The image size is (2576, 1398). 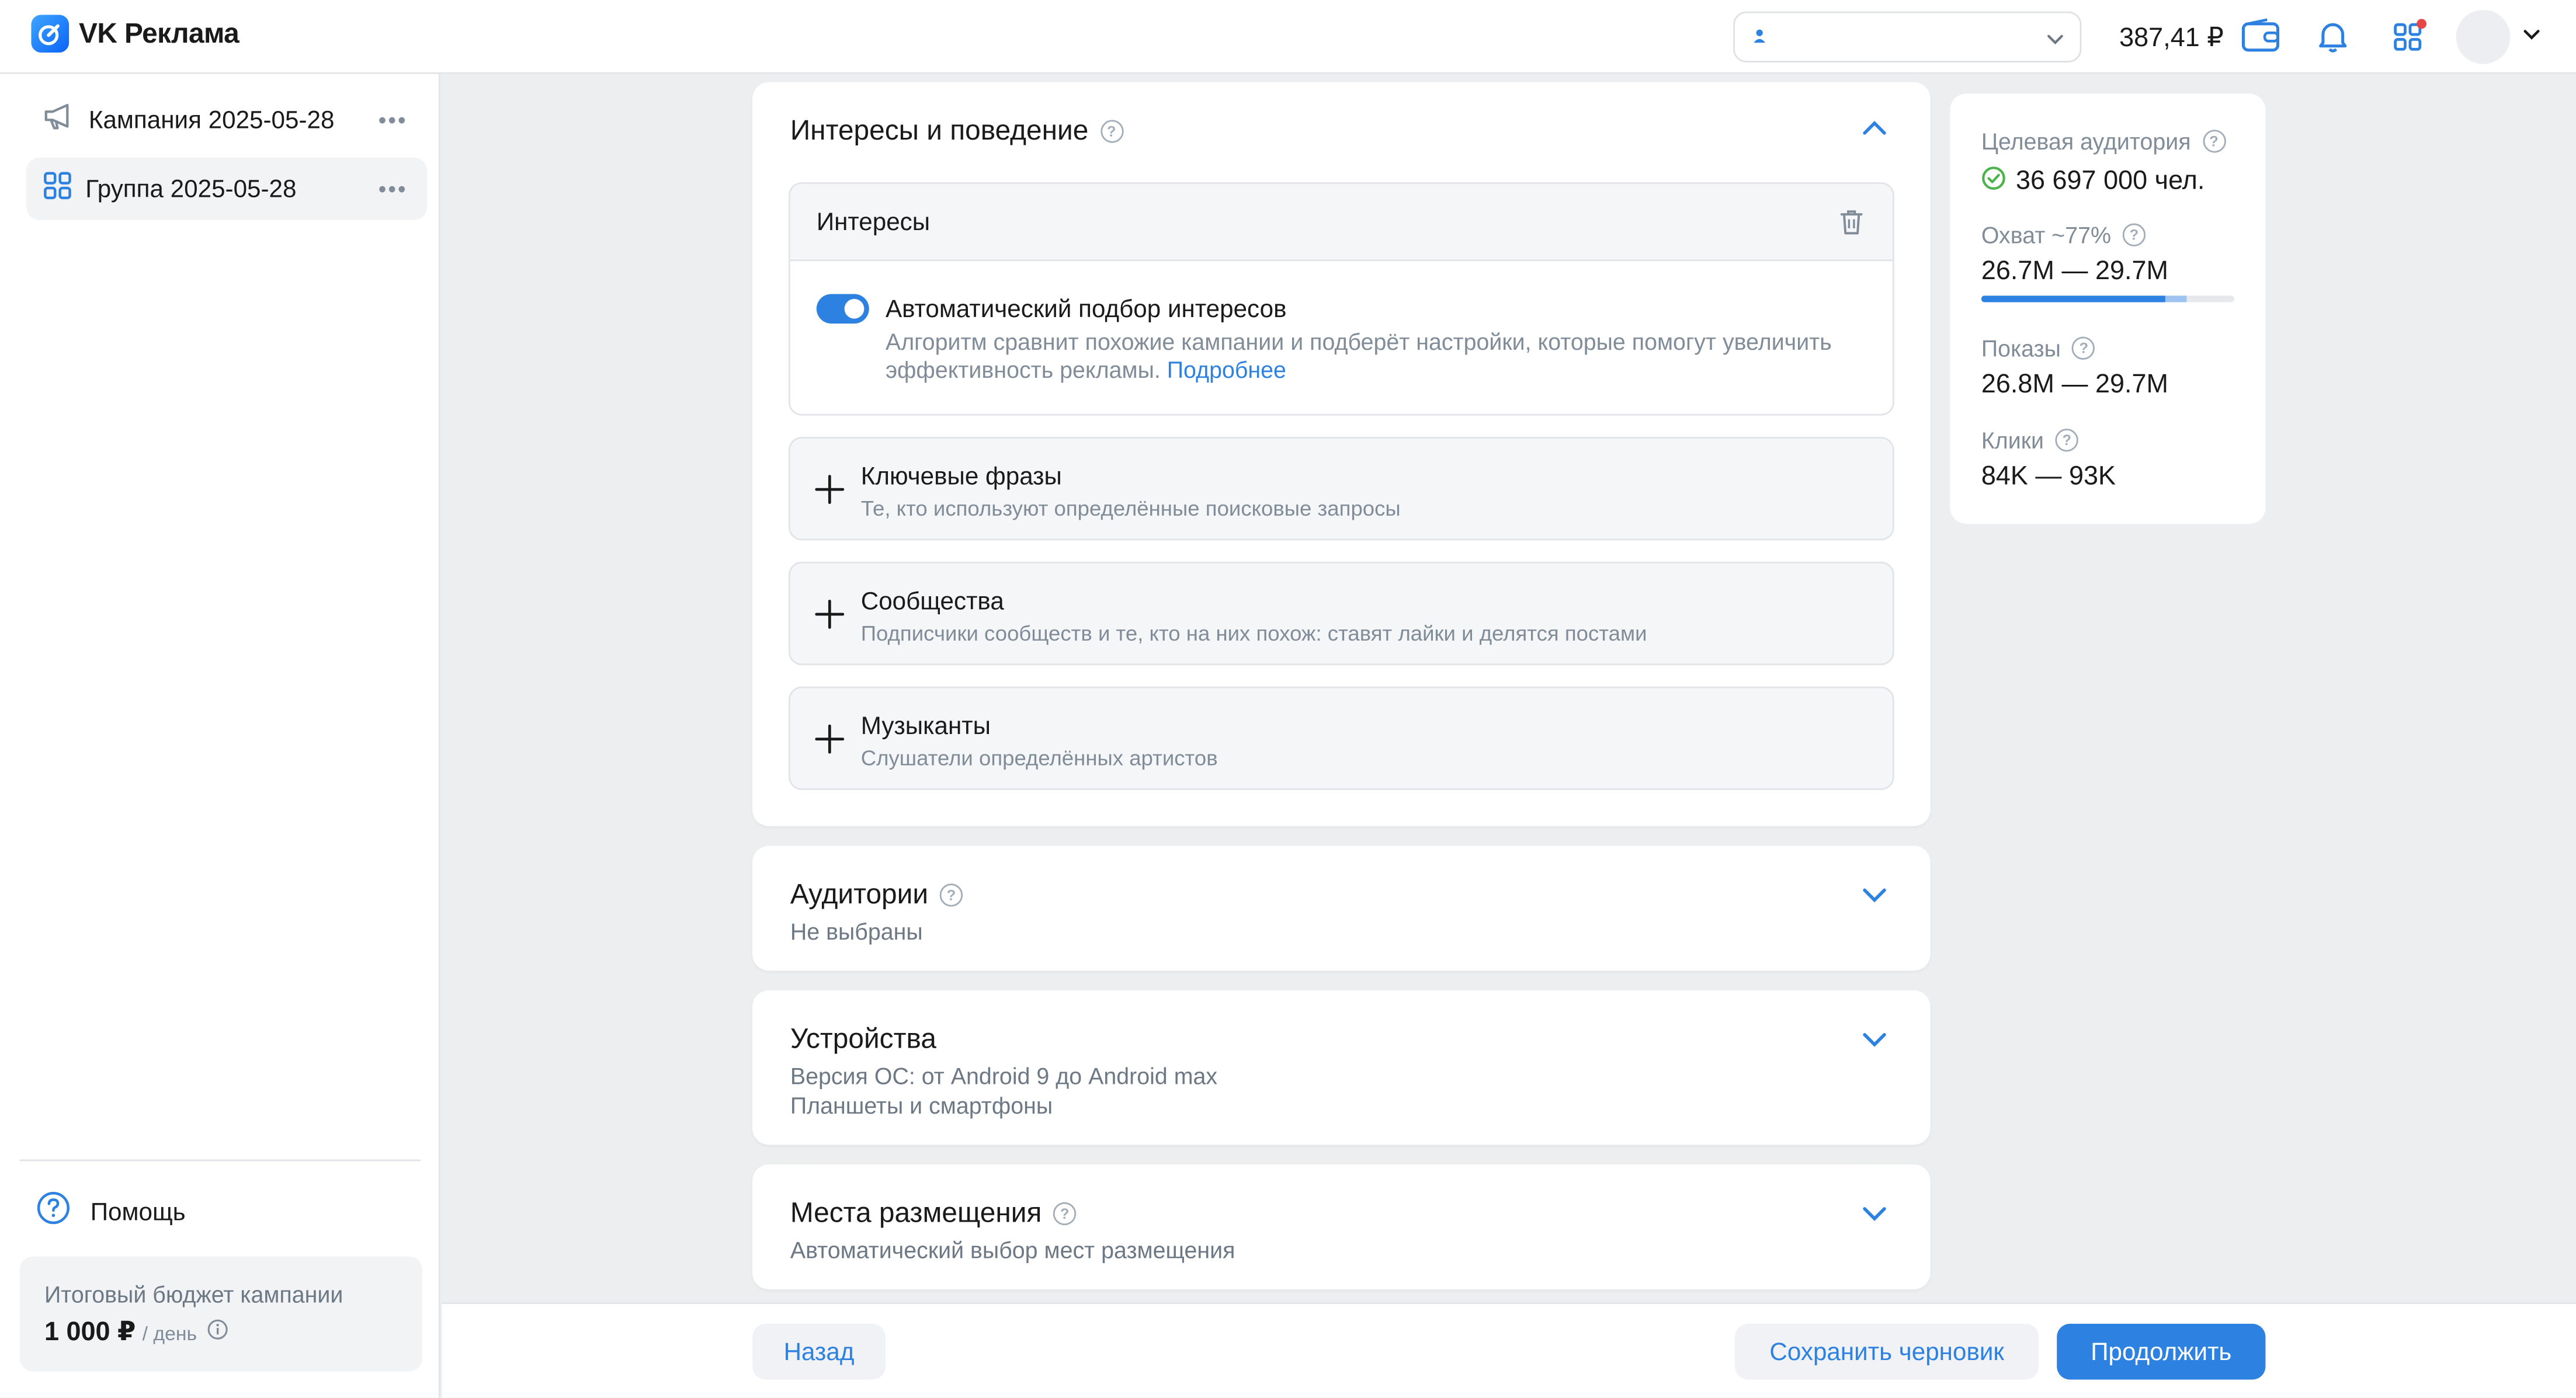 What do you see at coordinates (50, 34) in the screenshot?
I see `vk-ads-logo-icon` at bounding box center [50, 34].